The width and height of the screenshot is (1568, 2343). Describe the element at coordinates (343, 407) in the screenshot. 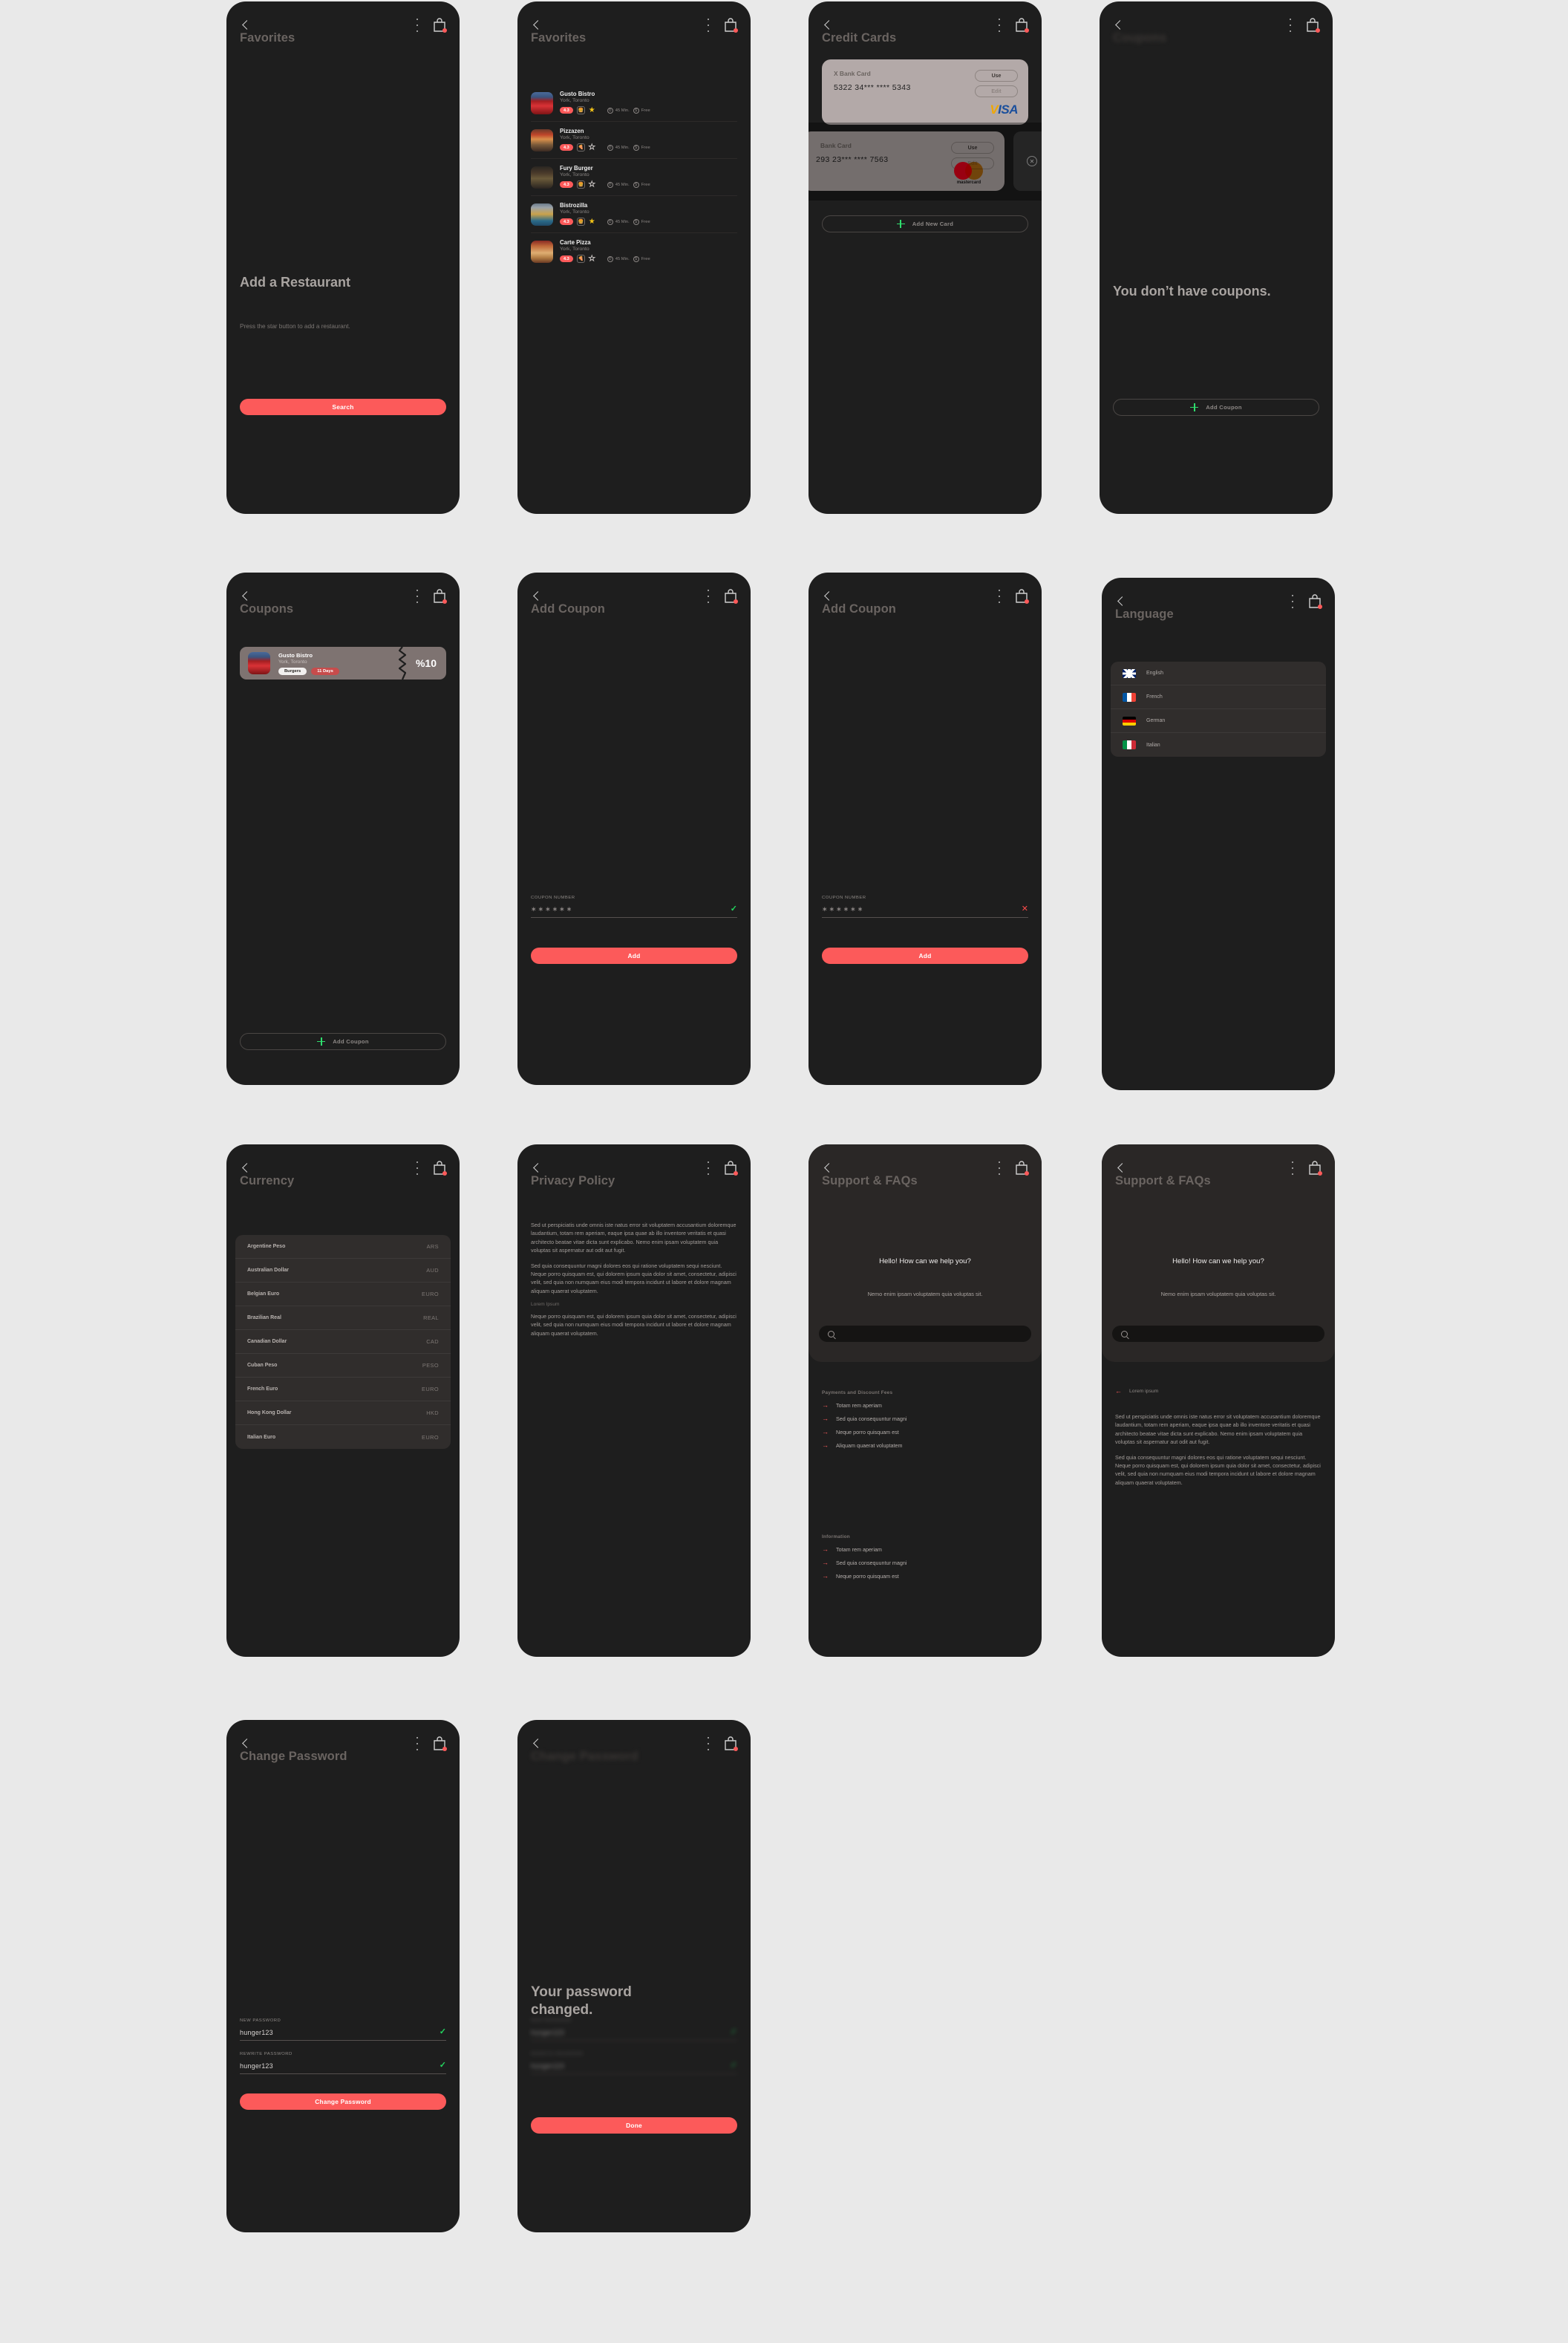

I see `search-button: Search` at that location.